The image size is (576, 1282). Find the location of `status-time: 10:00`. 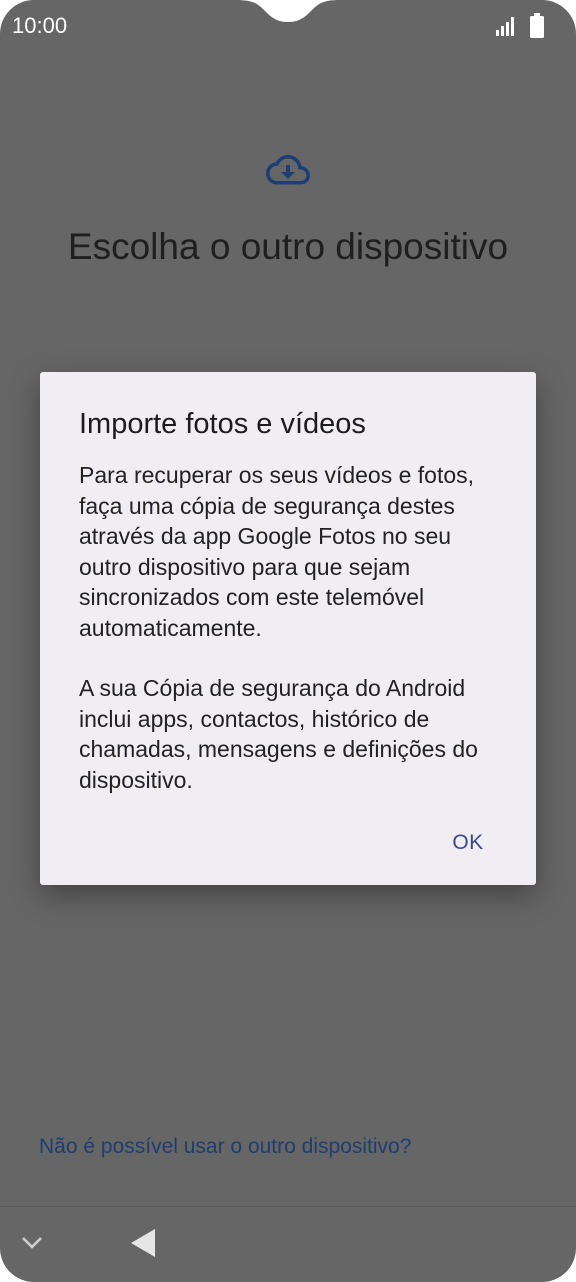

status-time: 10:00 is located at coordinates (40, 25).